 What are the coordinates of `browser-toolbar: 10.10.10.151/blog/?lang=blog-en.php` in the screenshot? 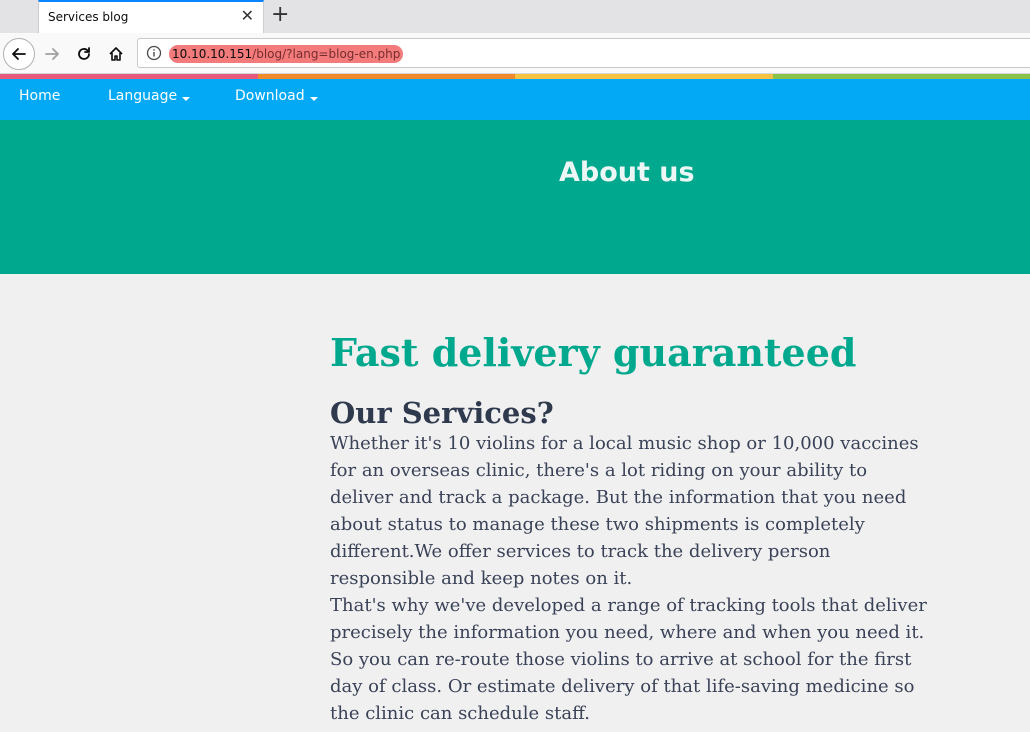 It's located at (515, 53).